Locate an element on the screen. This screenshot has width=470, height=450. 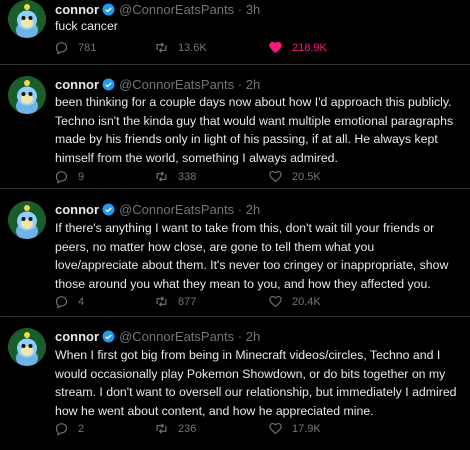
retweet-count: 338 is located at coordinates (187, 176).